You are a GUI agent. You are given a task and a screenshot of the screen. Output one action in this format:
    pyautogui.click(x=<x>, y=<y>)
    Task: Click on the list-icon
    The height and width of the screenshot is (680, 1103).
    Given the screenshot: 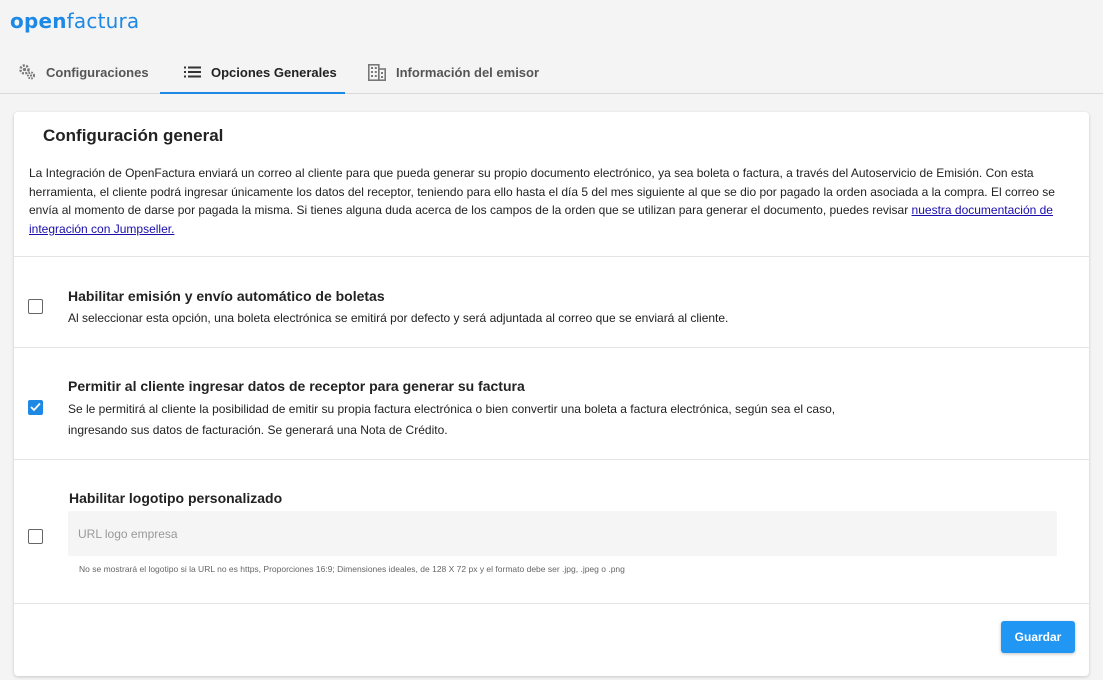 What is the action you would take?
    pyautogui.click(x=192, y=72)
    